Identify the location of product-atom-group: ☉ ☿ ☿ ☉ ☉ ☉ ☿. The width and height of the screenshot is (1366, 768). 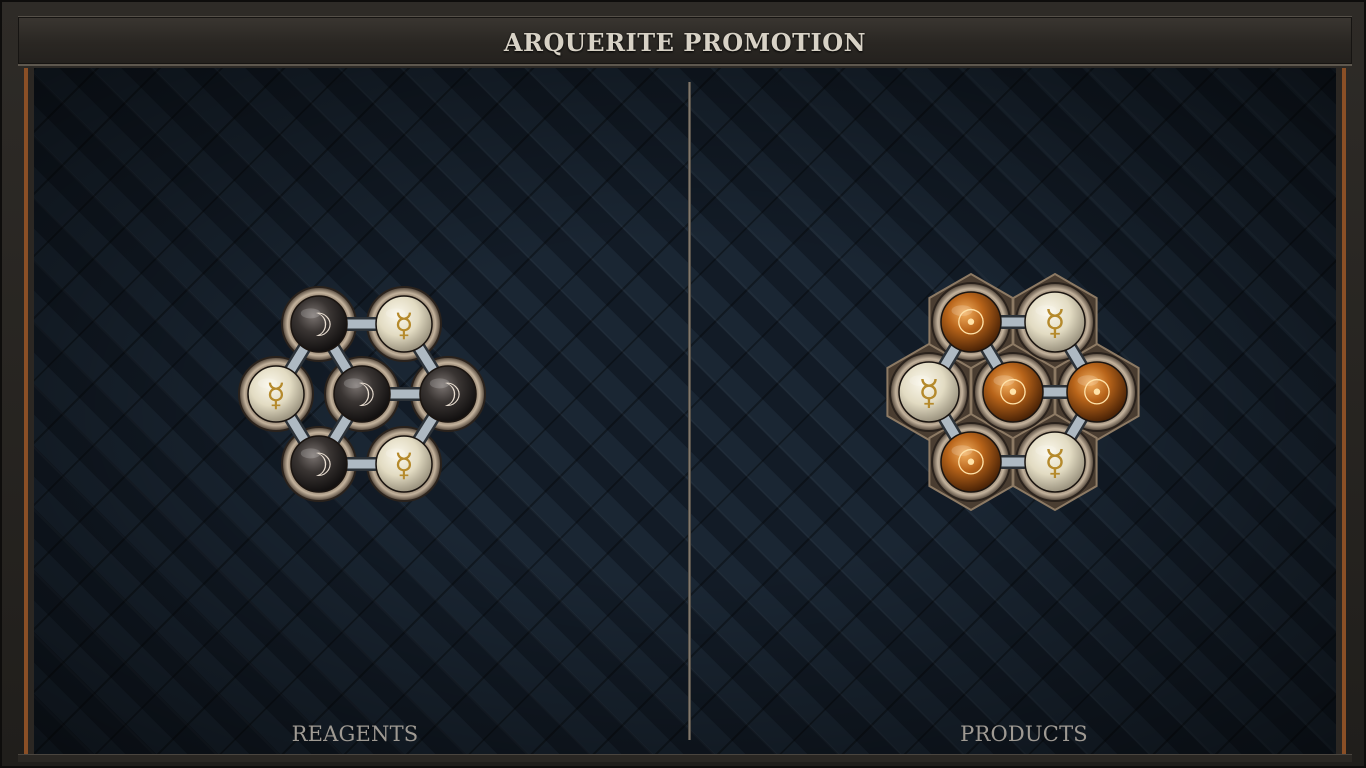
(1013, 392).